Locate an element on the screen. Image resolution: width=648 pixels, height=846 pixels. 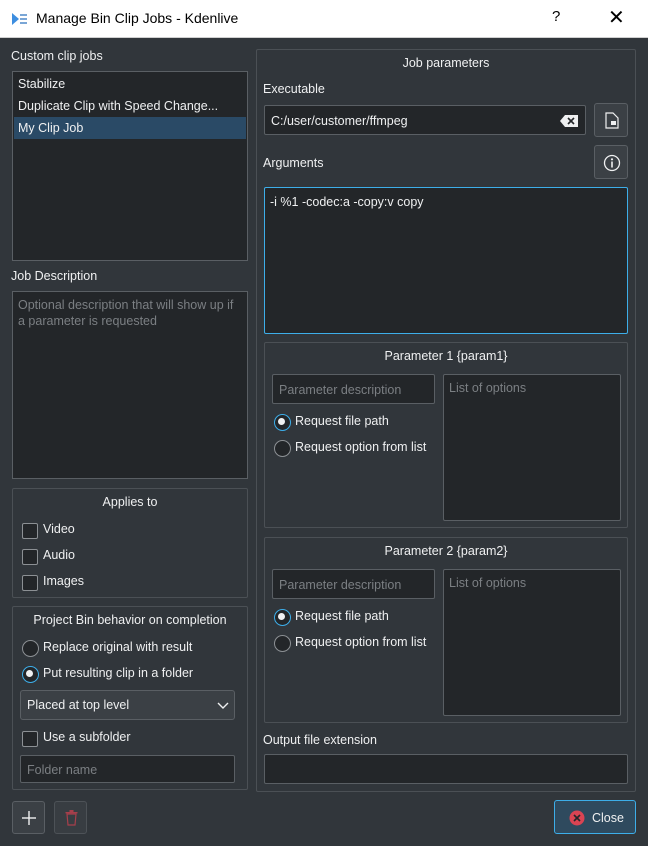
job-item-stabilize: Stabilize is located at coordinates (130, 84).